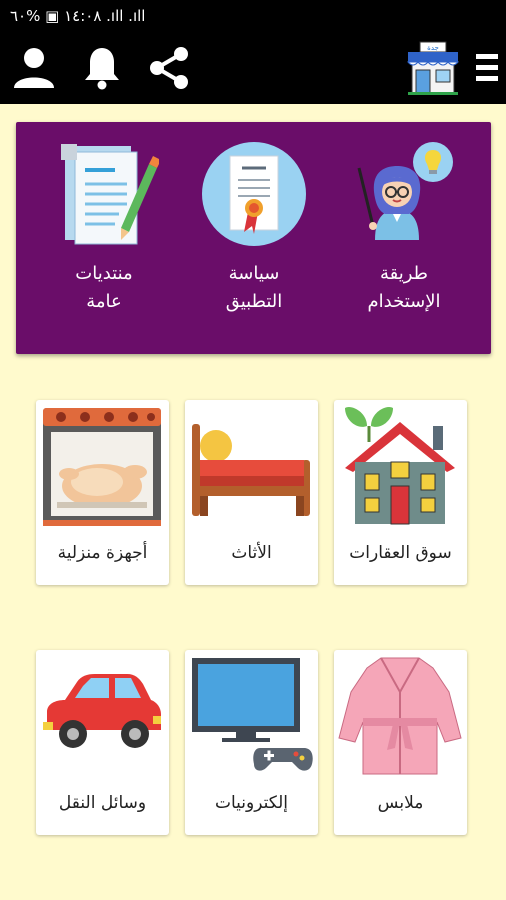  What do you see at coordinates (104, 287) in the screenshot?
I see `general-forums-label: منتديات عامة` at bounding box center [104, 287].